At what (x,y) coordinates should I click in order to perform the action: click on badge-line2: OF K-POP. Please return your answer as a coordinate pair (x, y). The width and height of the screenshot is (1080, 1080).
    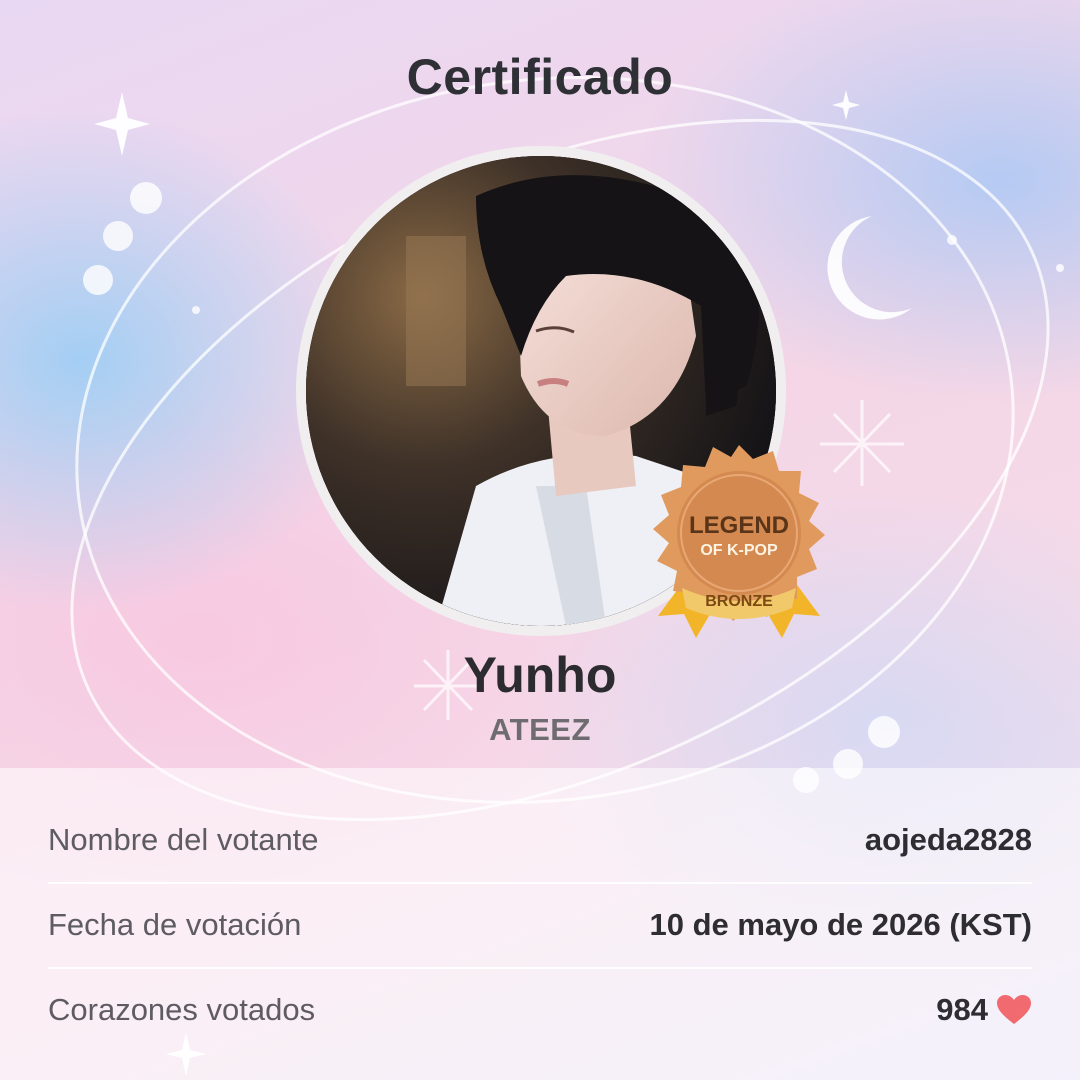
    Looking at the image, I should click on (739, 550).